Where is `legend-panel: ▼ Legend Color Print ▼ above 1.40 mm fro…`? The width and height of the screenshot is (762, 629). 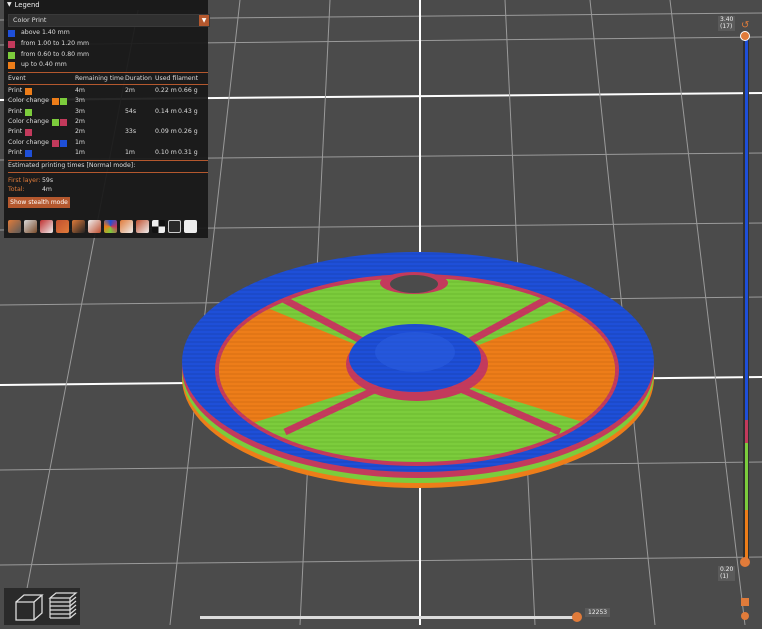 legend-panel: ▼ Legend Color Print ▼ above 1.40 mm fro… is located at coordinates (107, 119).